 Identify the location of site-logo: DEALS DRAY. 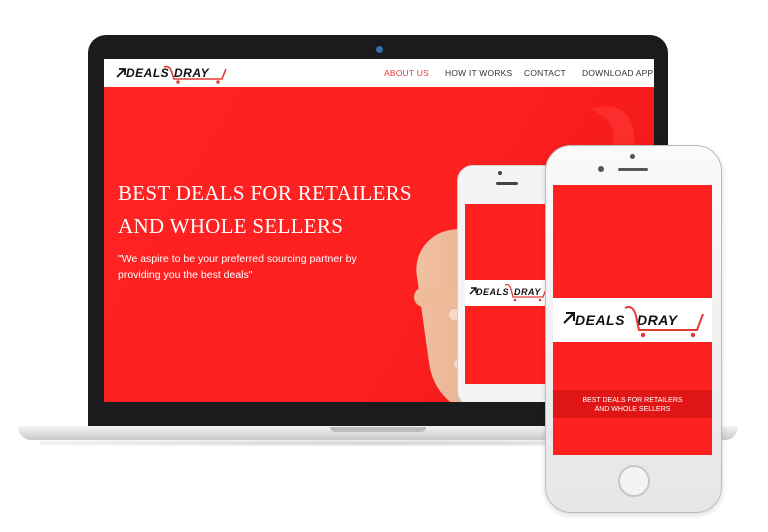
(171, 74).